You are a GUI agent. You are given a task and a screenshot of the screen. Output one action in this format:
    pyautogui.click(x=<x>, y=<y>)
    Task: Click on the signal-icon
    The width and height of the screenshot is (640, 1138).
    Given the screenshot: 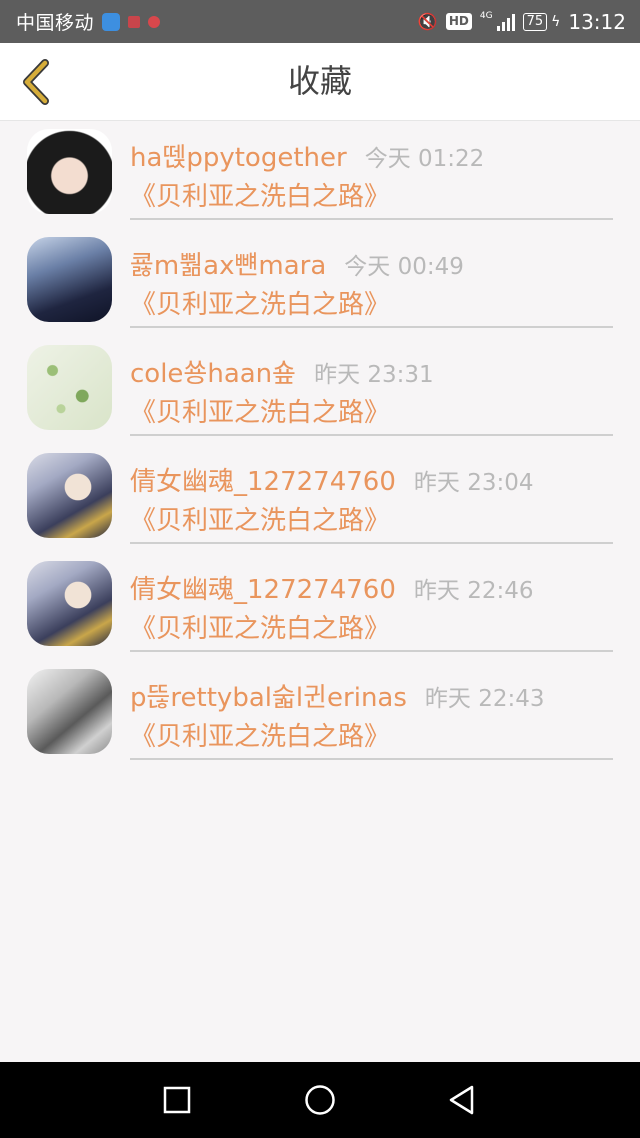 What is the action you would take?
    pyautogui.click(x=505, y=22)
    